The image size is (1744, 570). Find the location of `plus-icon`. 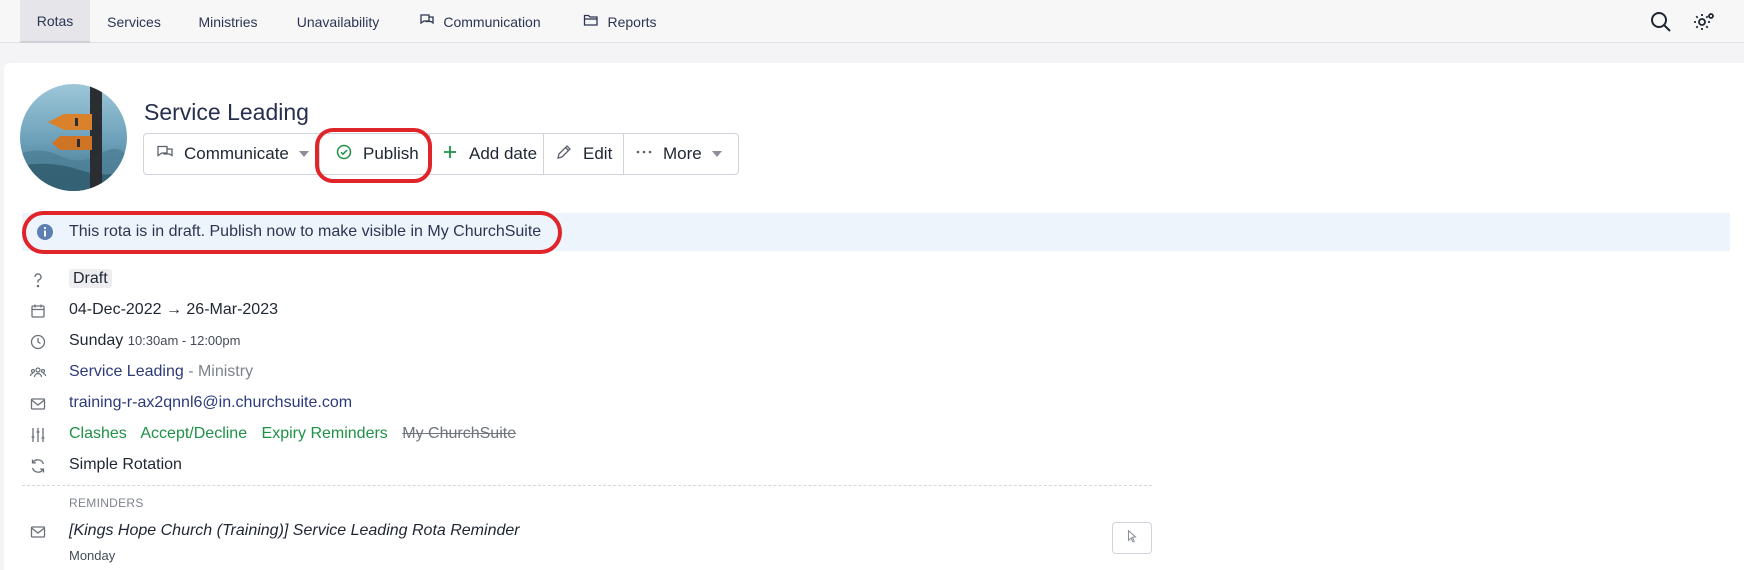

plus-icon is located at coordinates (450, 154).